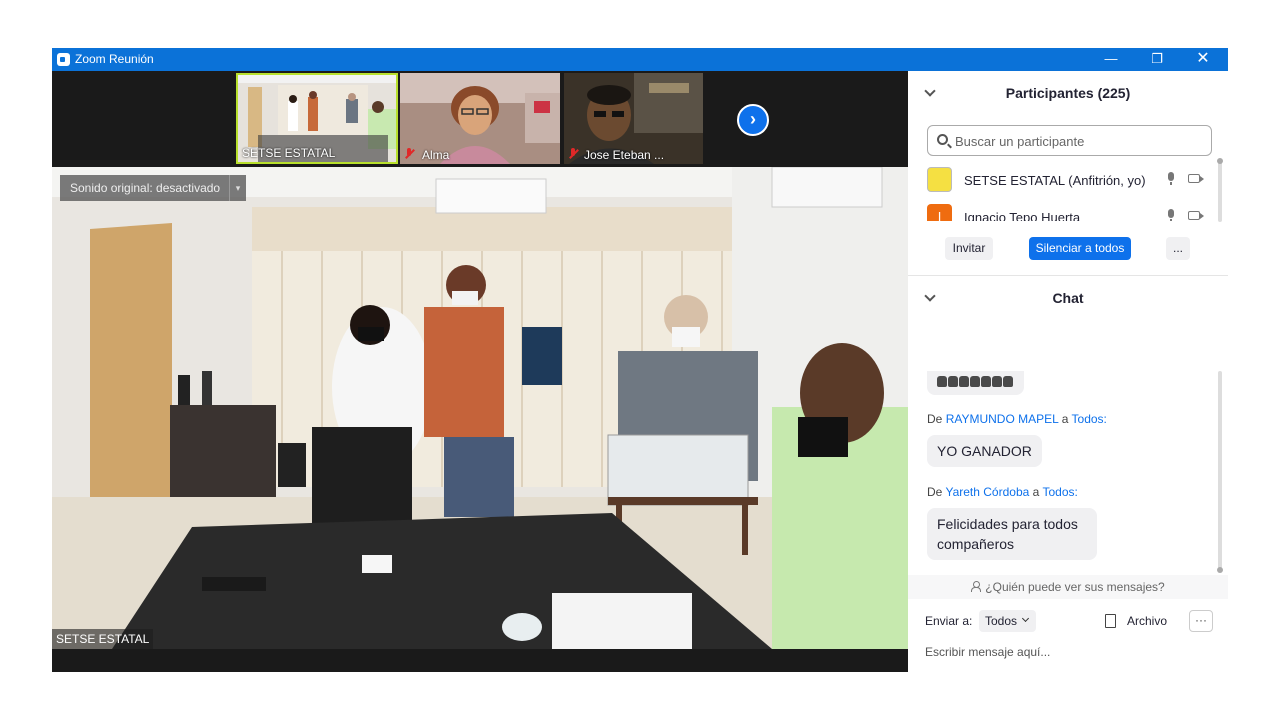 The height and width of the screenshot is (720, 1280). I want to click on chat-scrollbar, so click(1220, 472).